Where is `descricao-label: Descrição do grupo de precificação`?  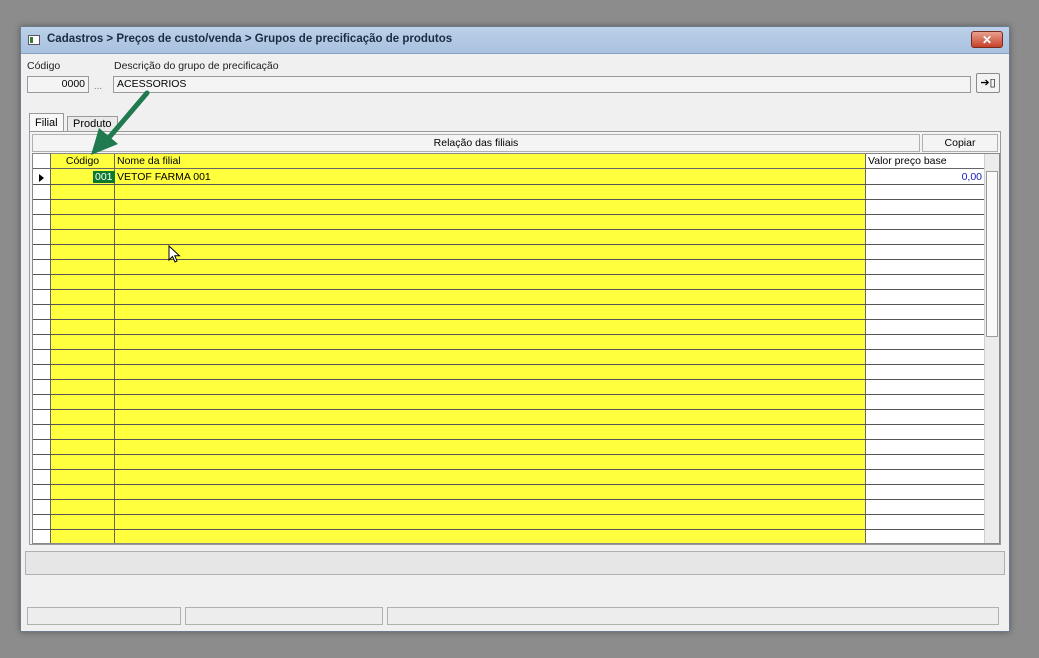
descricao-label: Descrição do grupo de precificação is located at coordinates (196, 66).